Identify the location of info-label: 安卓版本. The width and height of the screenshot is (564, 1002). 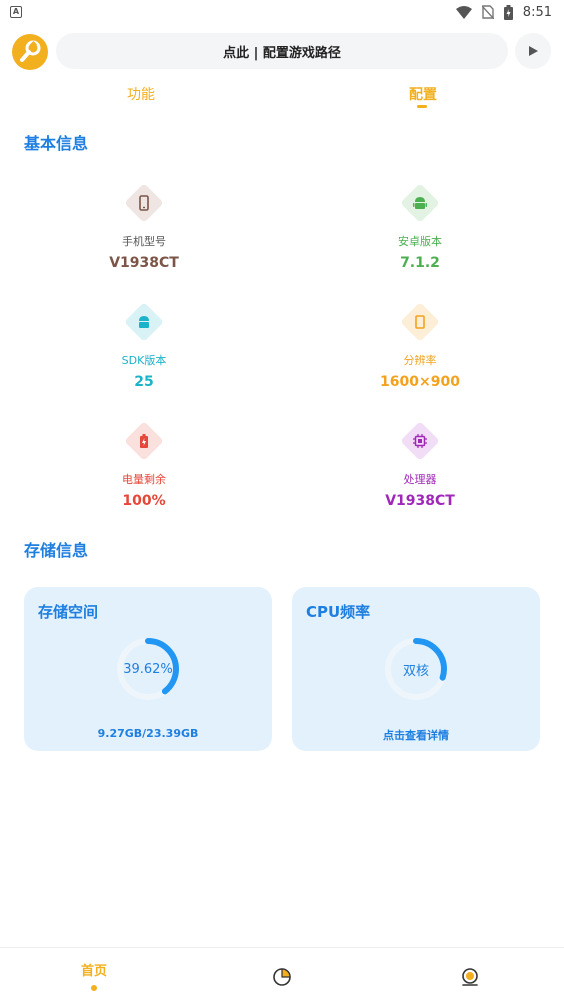
(420, 241).